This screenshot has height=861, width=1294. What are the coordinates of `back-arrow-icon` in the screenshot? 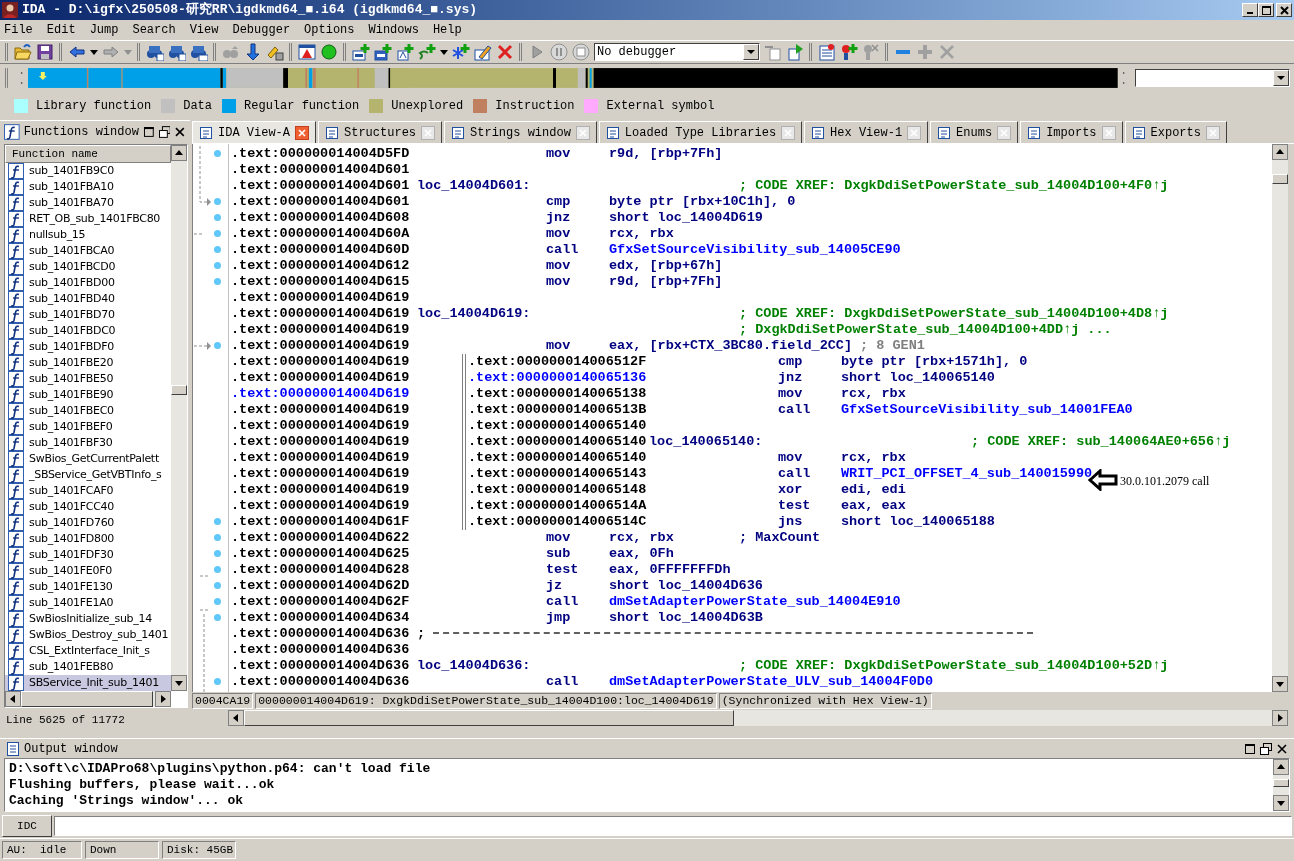 It's located at (77, 52).